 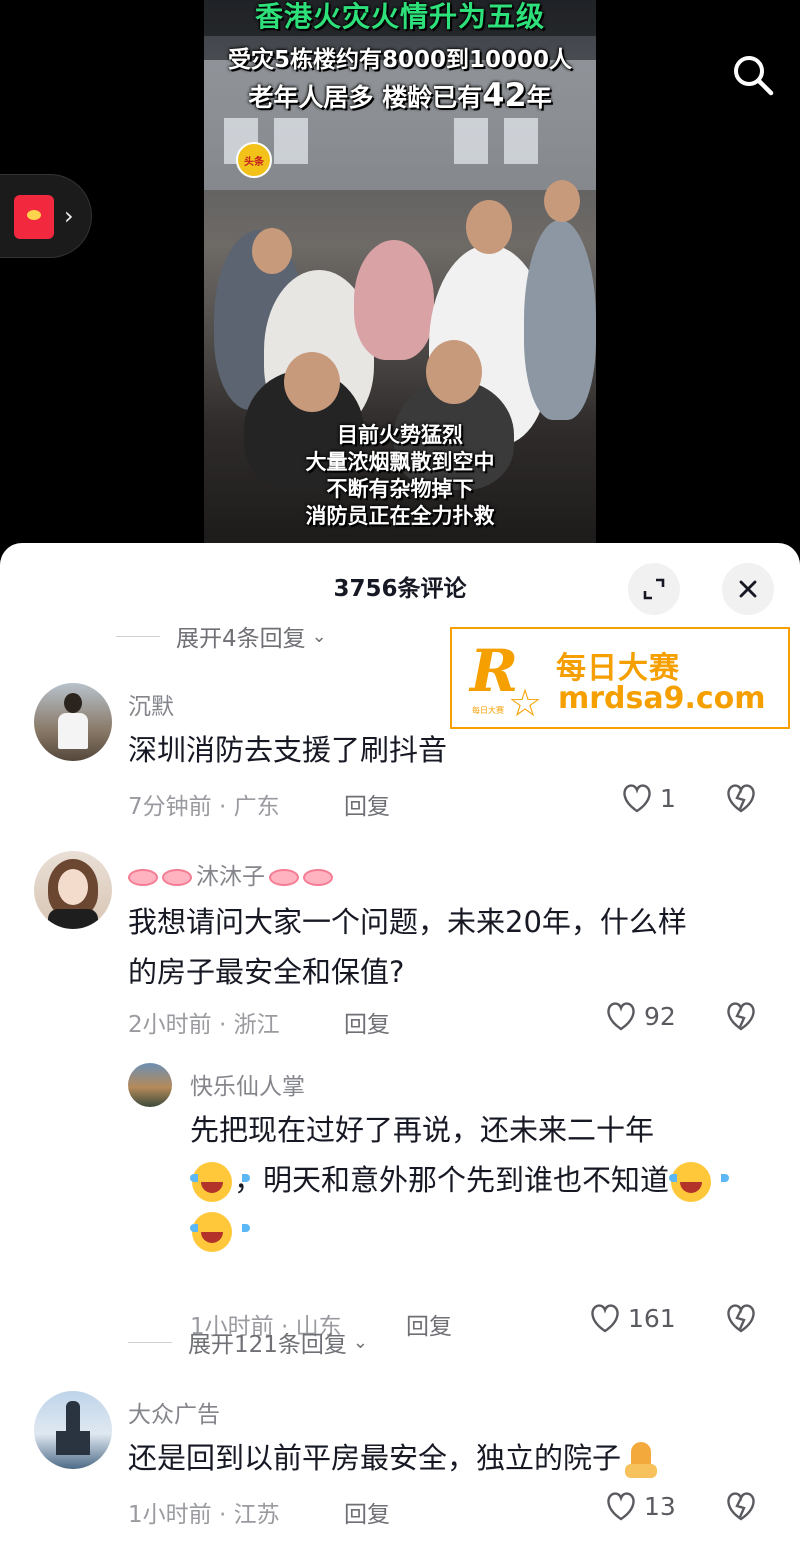 What do you see at coordinates (400, 60) in the screenshot?
I see `video-caption-line1: 受灾5栋楼约有8000到10000人` at bounding box center [400, 60].